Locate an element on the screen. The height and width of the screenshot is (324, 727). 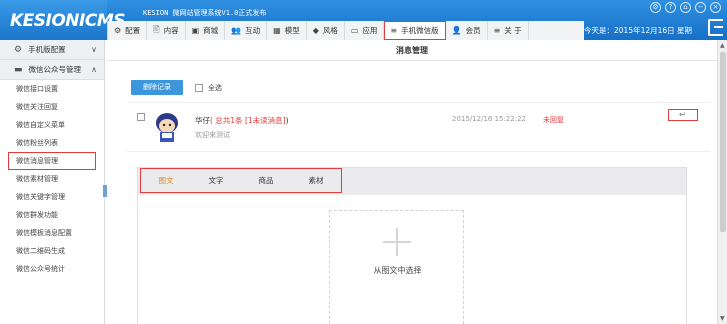
close-icon: × is located at coordinates (715, 7).